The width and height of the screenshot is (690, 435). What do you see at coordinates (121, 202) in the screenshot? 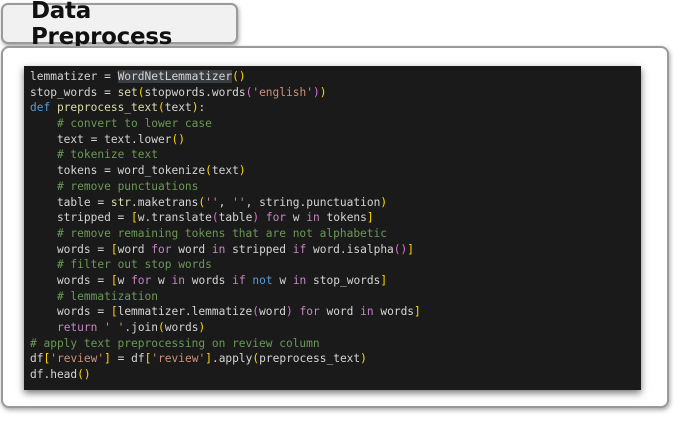
I see `code-token: str` at bounding box center [121, 202].